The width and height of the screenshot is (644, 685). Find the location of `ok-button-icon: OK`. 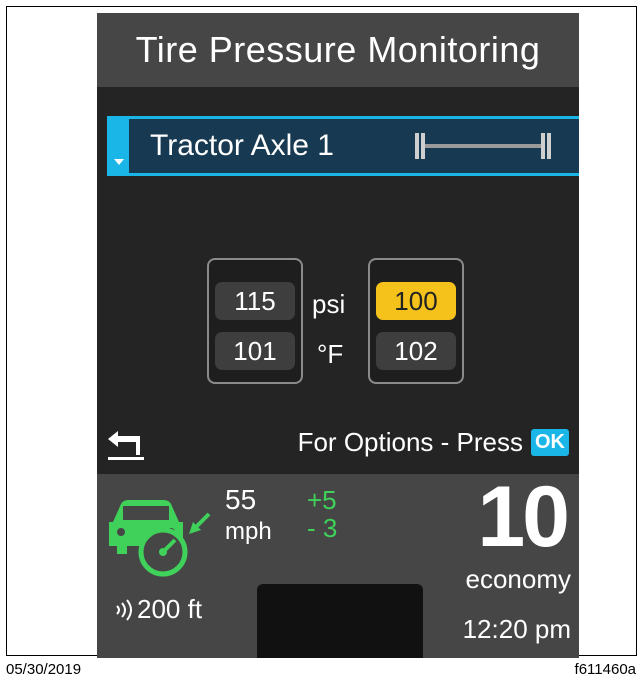

ok-button-icon: OK is located at coordinates (550, 442).